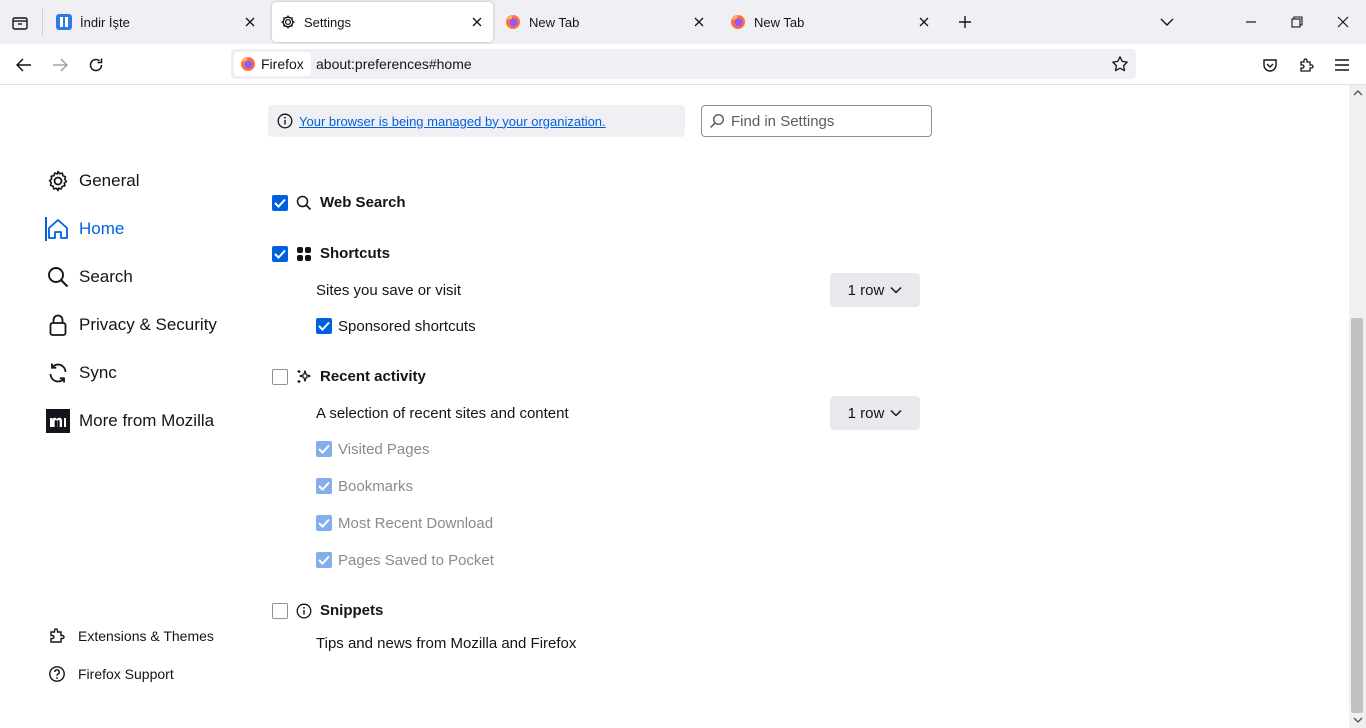  Describe the element at coordinates (324, 449) in the screenshot. I see `visited-pages-checkbox` at that location.